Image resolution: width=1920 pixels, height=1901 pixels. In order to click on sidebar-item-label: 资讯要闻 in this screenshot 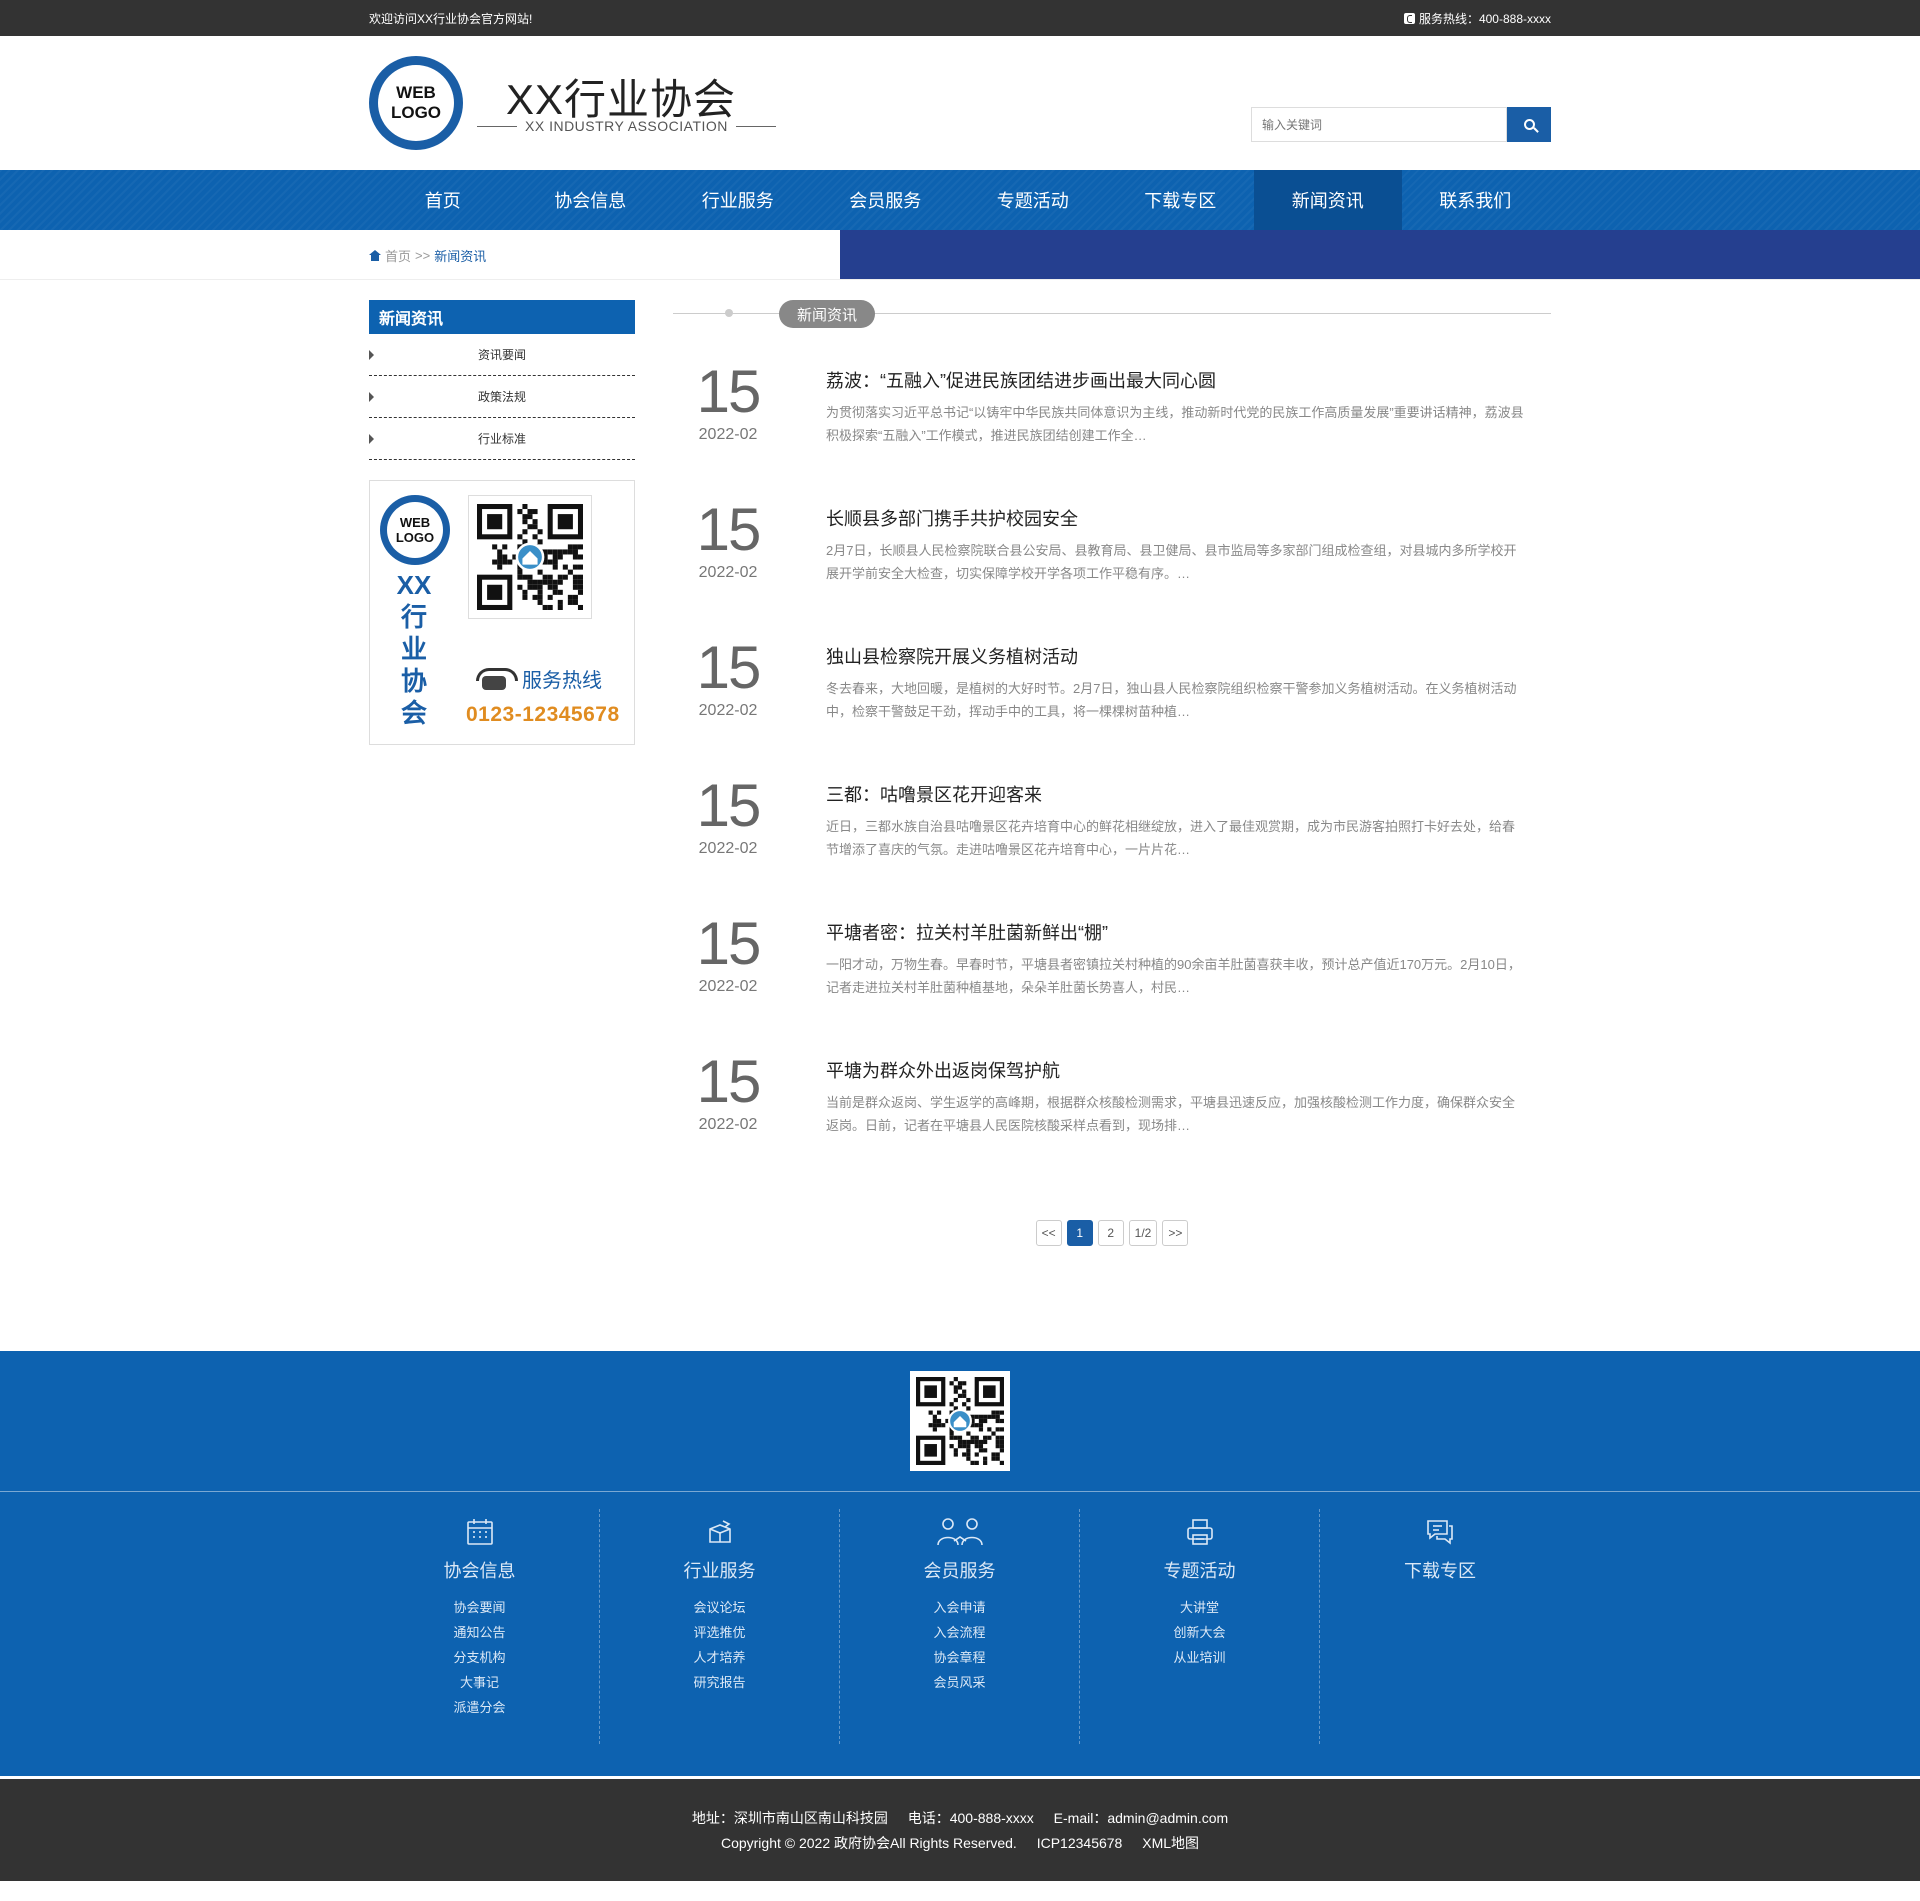, I will do `click(501, 355)`.